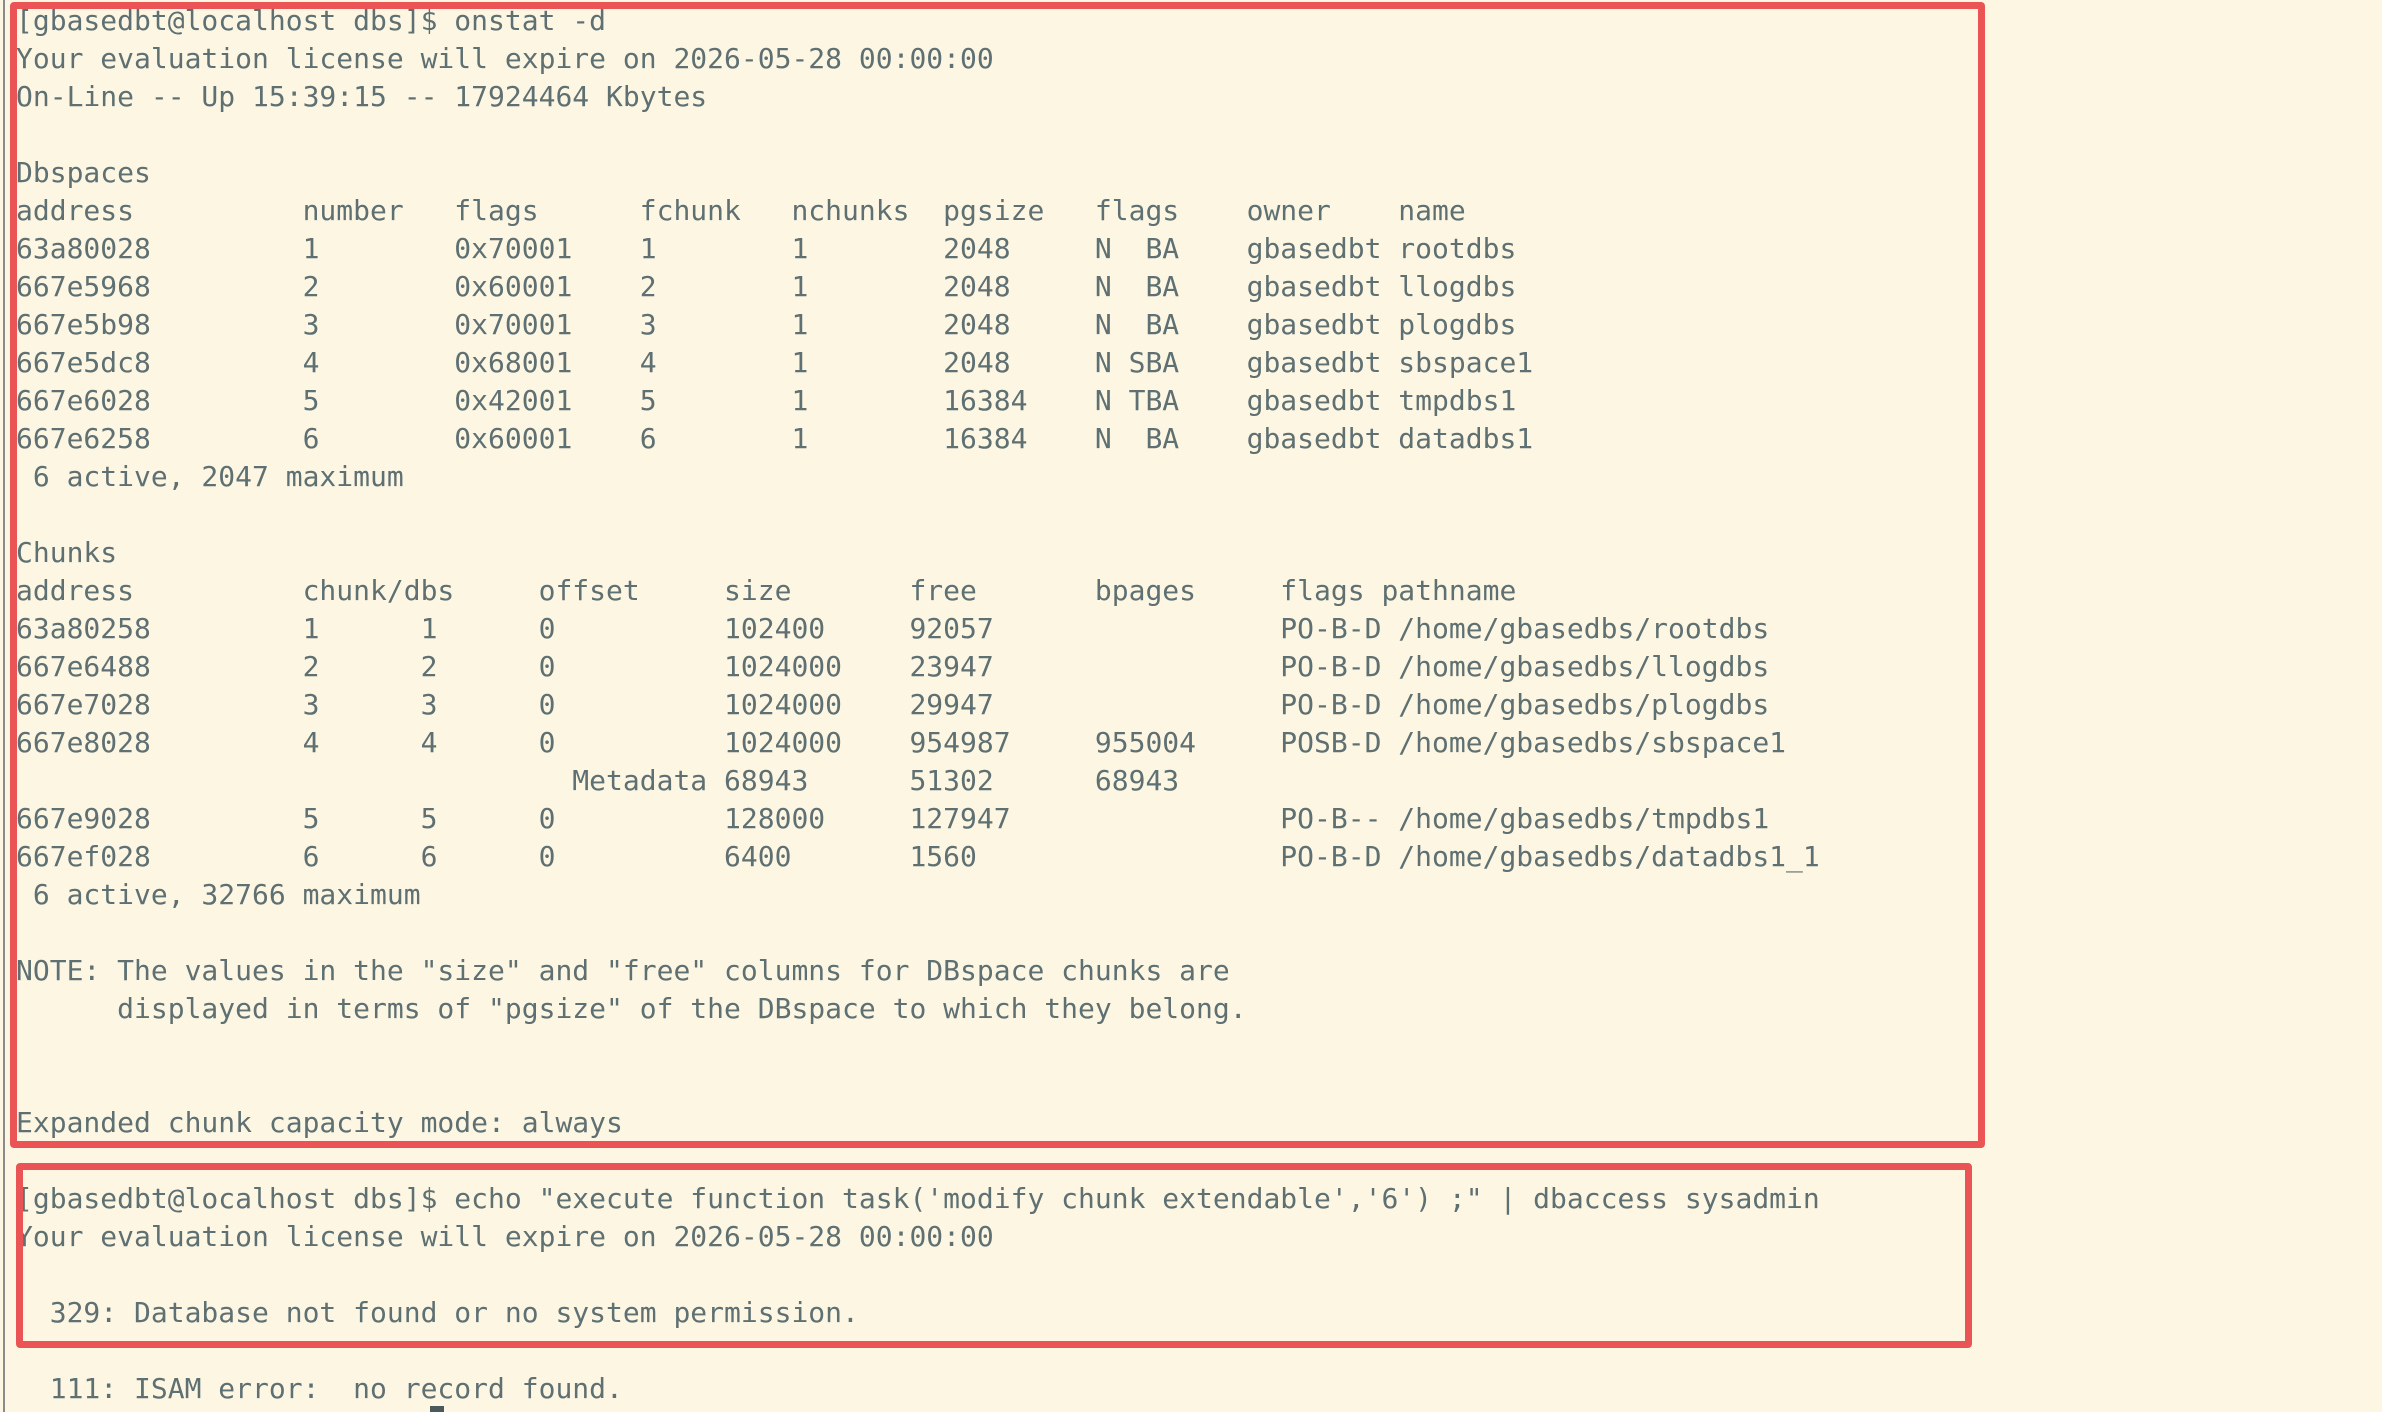  I want to click on highlight-box-dbaccess-error, so click(994, 1255).